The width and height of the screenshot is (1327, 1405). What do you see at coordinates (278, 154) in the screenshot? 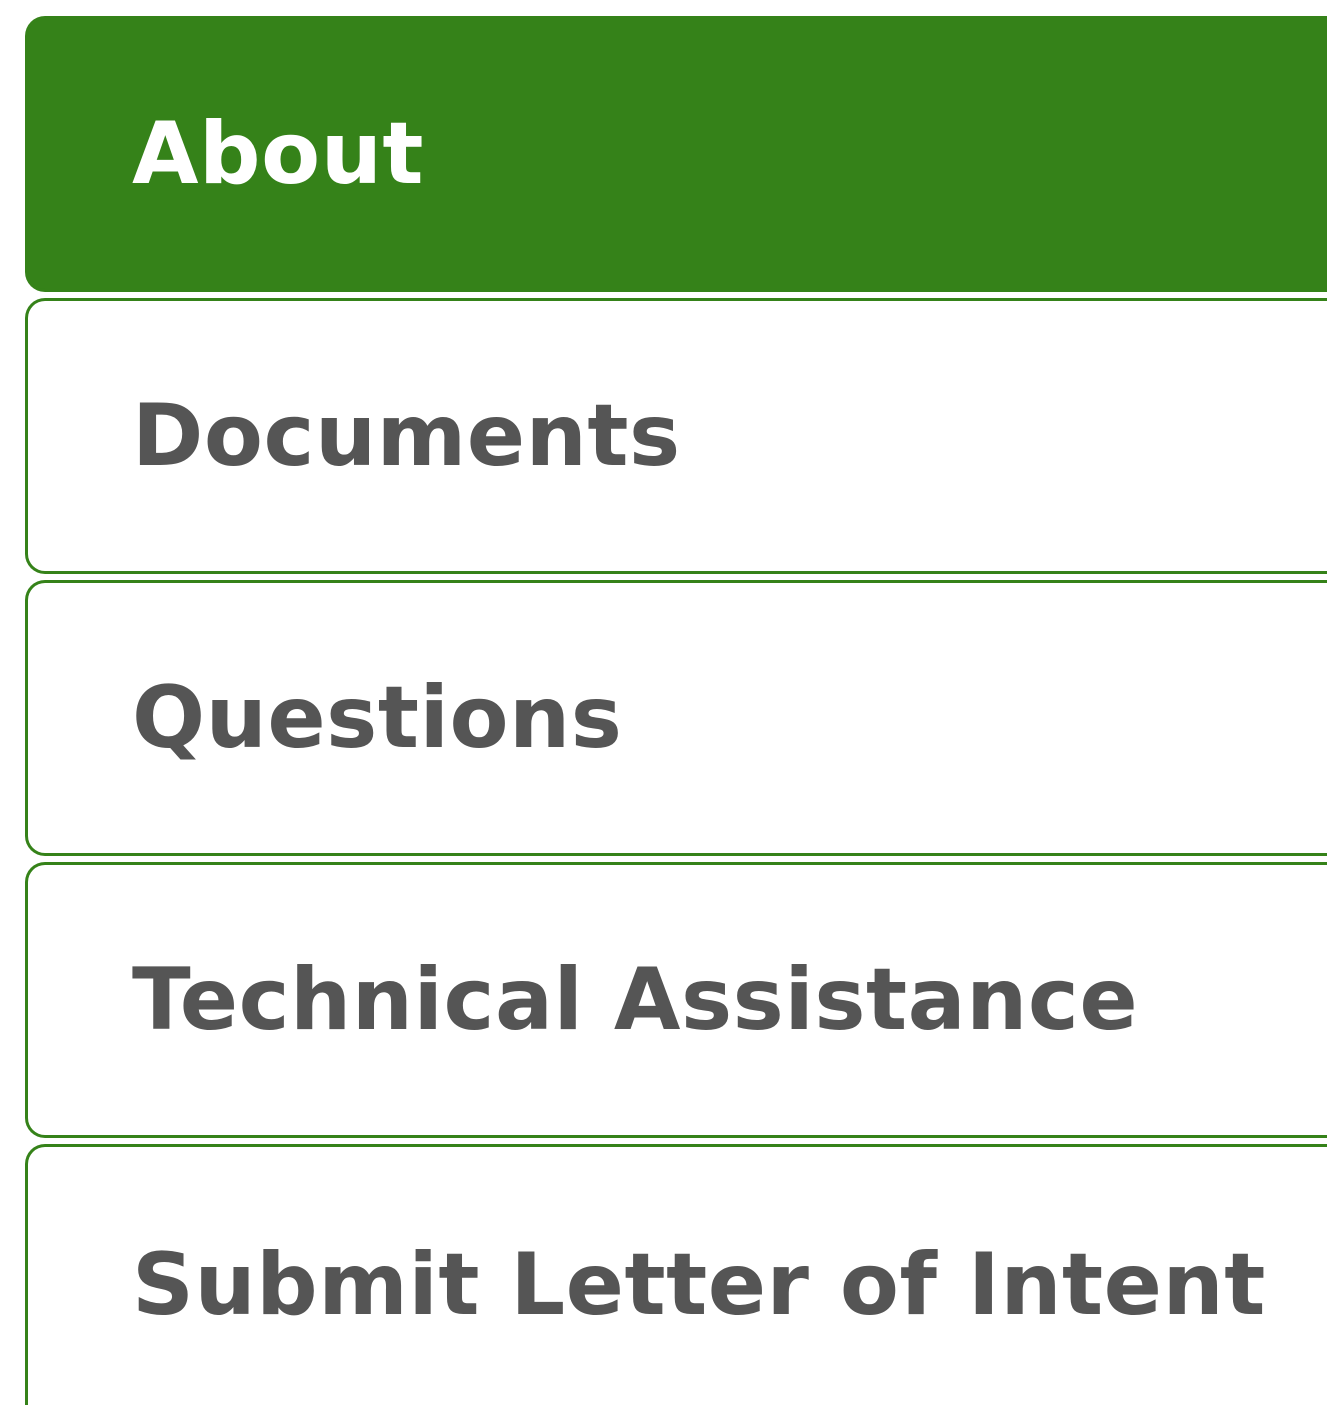
I see `nav-item-label: About` at bounding box center [278, 154].